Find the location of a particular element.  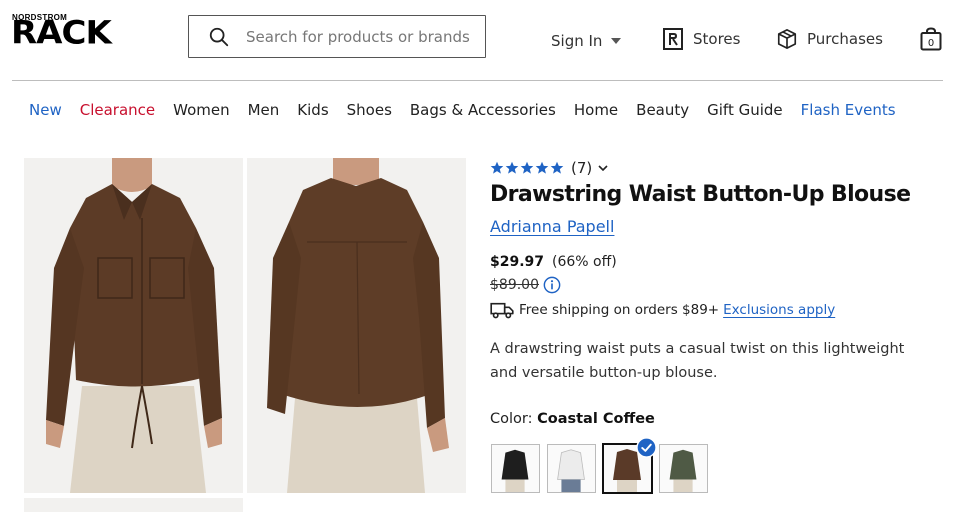

store-icon is located at coordinates (673, 39).